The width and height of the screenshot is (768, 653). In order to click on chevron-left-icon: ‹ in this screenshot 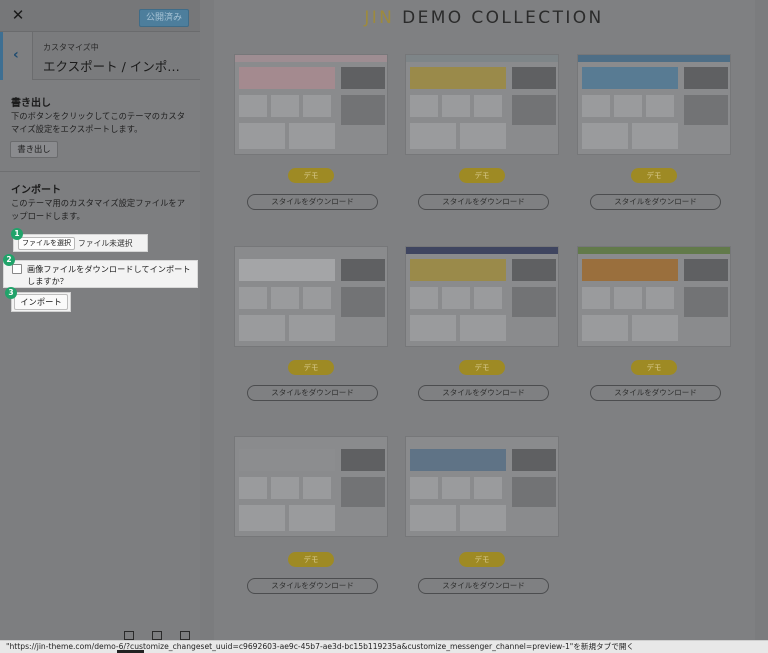, I will do `click(16, 55)`.